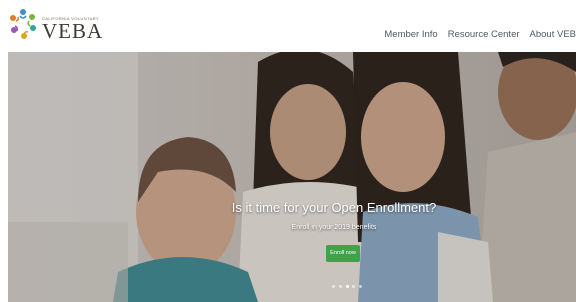  What do you see at coordinates (23, 24) in the screenshot?
I see `people-ring-logo-icon` at bounding box center [23, 24].